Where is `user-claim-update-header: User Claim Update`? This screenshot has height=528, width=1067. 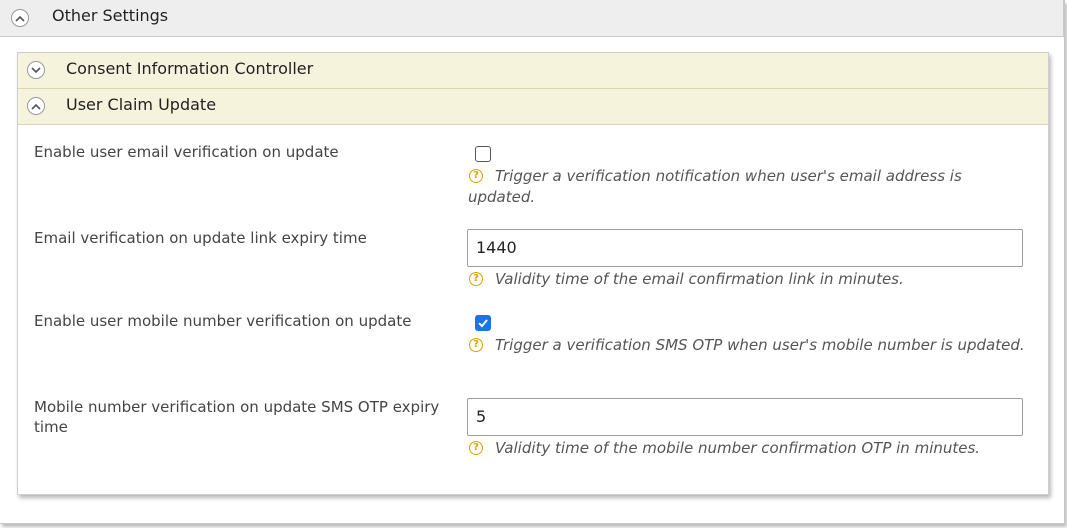 user-claim-update-header: User Claim Update is located at coordinates (533, 107).